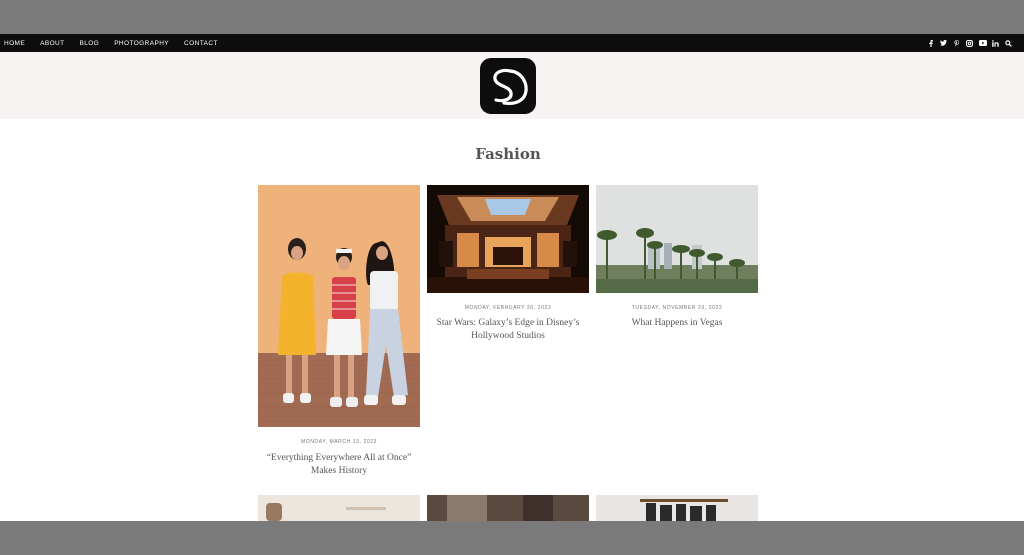  What do you see at coordinates (995, 43) in the screenshot?
I see `linkedin-icon` at bounding box center [995, 43].